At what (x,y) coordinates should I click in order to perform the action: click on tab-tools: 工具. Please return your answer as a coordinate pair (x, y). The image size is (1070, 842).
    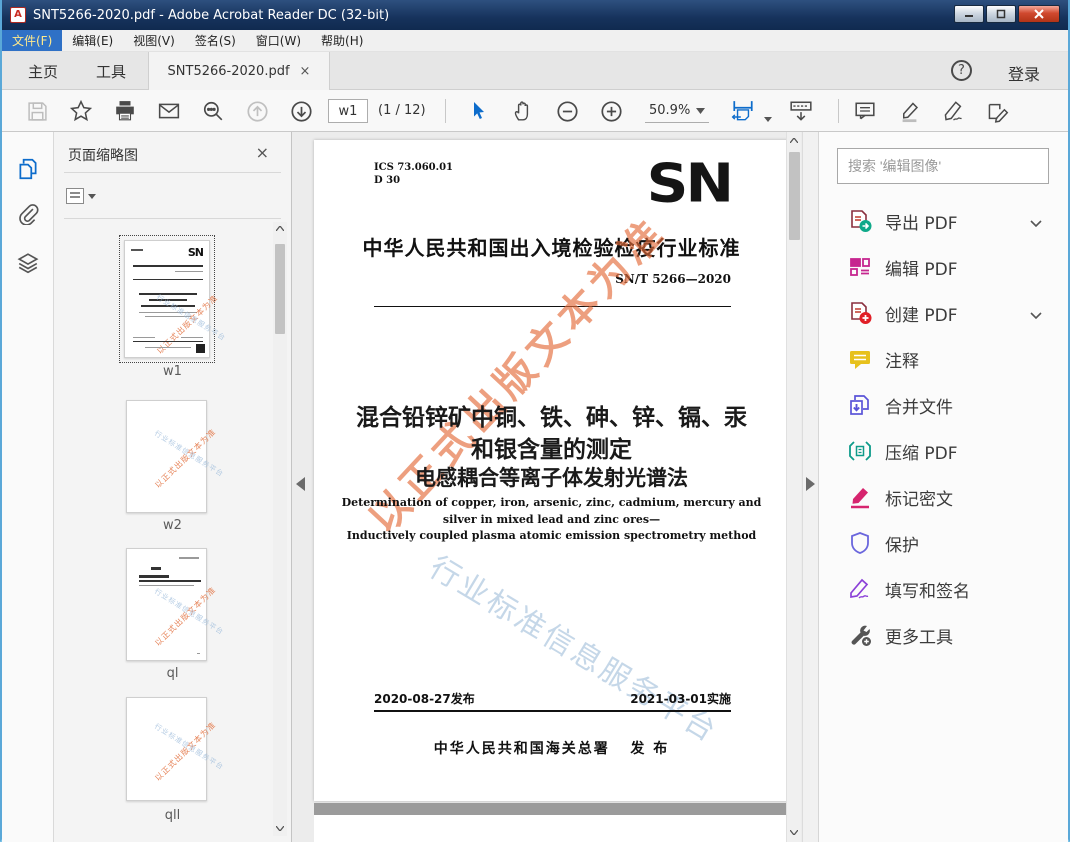
    Looking at the image, I should click on (111, 71).